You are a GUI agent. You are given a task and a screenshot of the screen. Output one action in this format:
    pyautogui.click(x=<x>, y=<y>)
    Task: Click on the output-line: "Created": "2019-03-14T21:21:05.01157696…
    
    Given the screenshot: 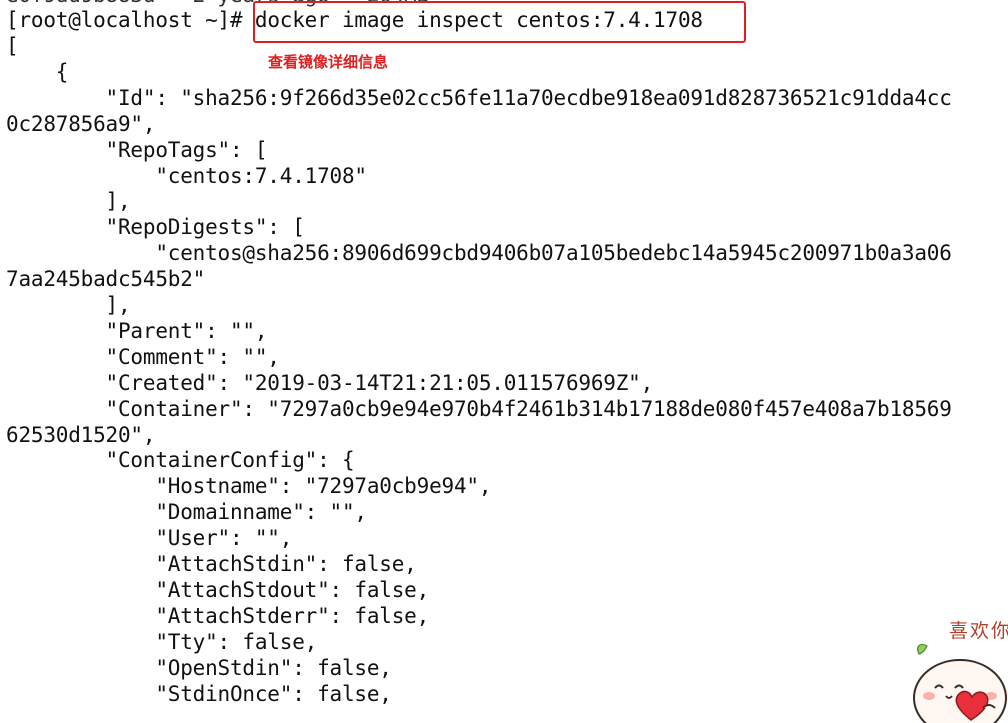 What is the action you would take?
    pyautogui.click(x=330, y=382)
    